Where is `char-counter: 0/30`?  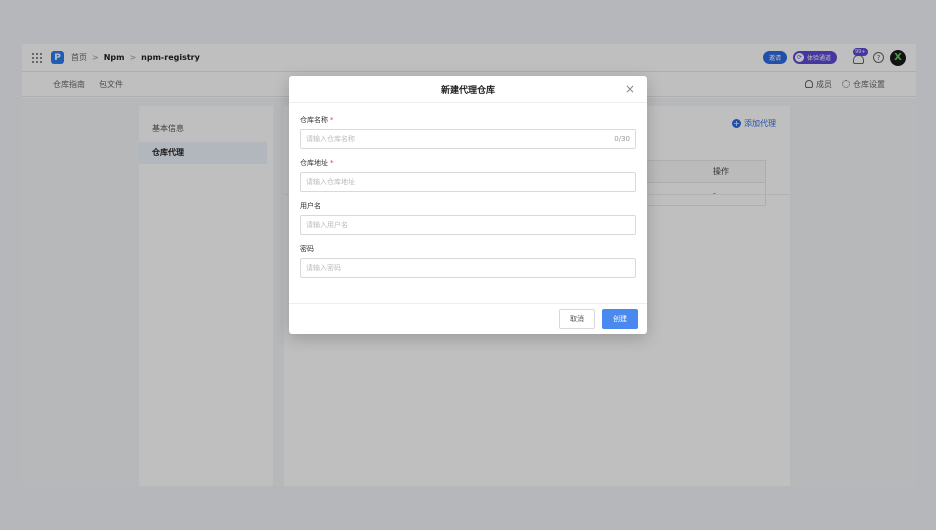
char-counter: 0/30 is located at coordinates (622, 139).